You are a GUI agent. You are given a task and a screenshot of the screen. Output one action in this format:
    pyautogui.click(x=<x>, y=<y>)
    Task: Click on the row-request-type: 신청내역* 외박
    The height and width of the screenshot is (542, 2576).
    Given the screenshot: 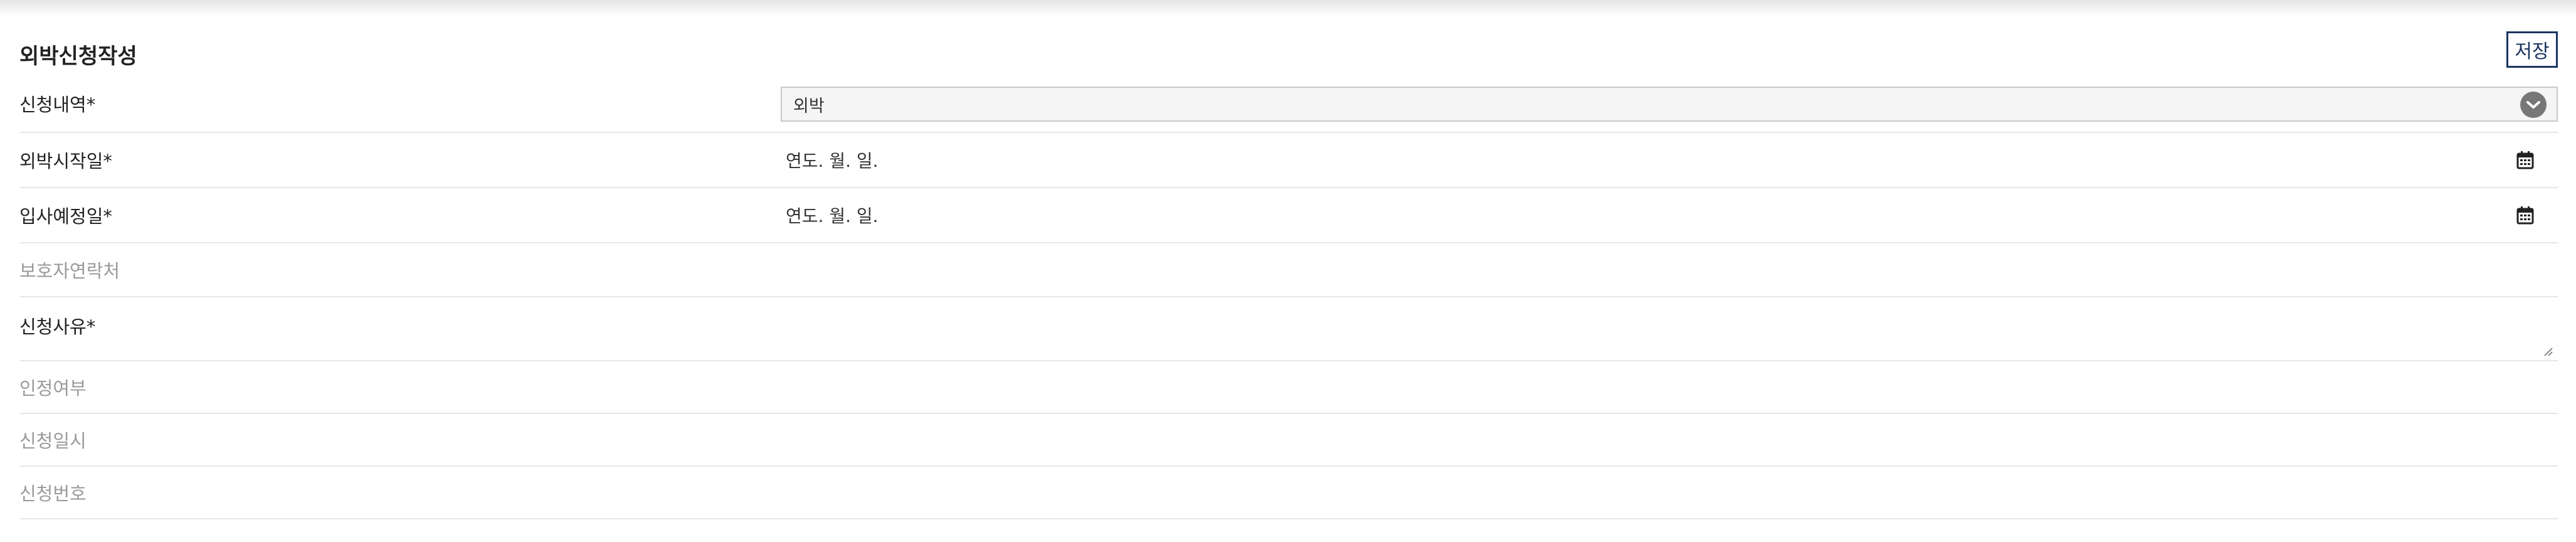 What is the action you would take?
    pyautogui.click(x=1288, y=104)
    